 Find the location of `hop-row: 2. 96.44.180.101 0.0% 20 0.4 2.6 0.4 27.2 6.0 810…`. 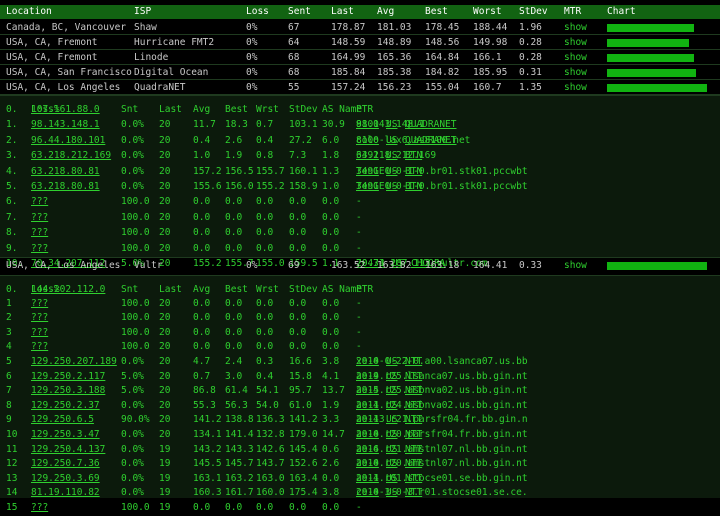

hop-row: 2. 96.44.180.101 0.0% 20 0.4 2.6 0.4 27.2 6.0 810… is located at coordinates (360, 140).